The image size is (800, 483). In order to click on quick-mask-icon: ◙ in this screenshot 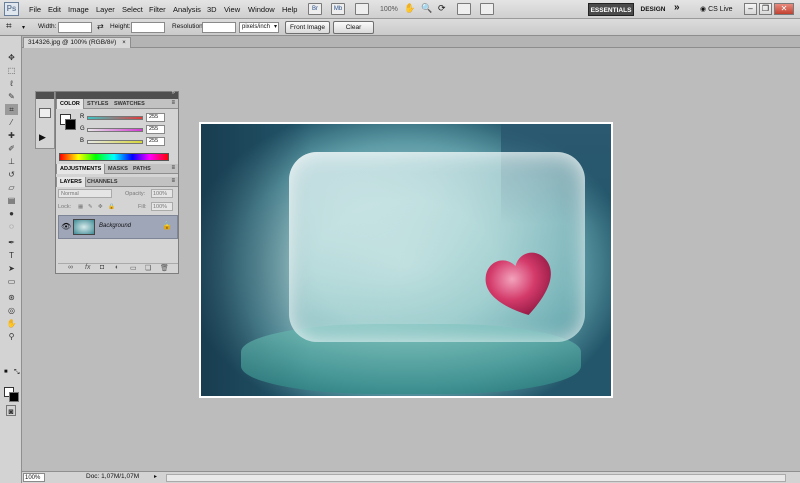, I will do `click(11, 410)`.